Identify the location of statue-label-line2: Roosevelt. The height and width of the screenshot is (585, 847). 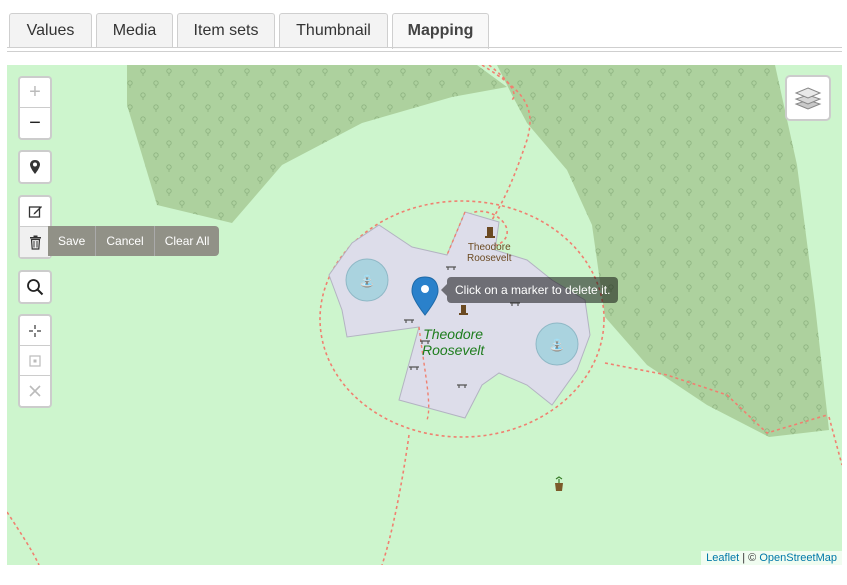
(489, 258).